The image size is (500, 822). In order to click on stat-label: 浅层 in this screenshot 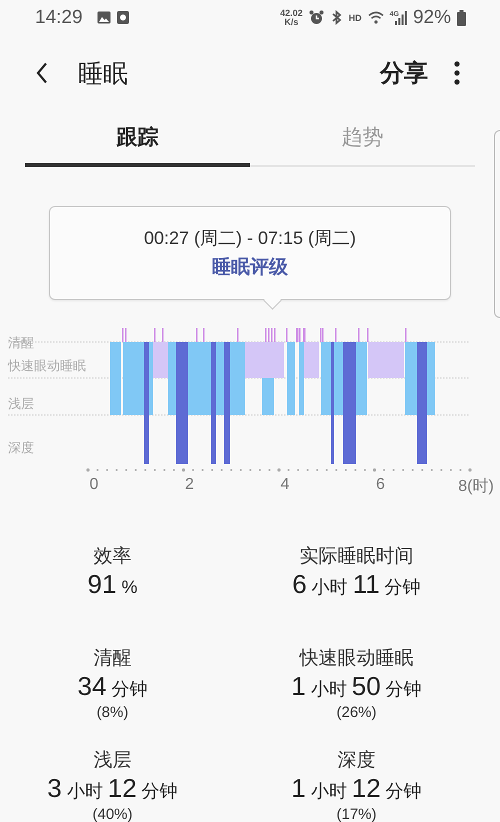, I will do `click(113, 761)`.